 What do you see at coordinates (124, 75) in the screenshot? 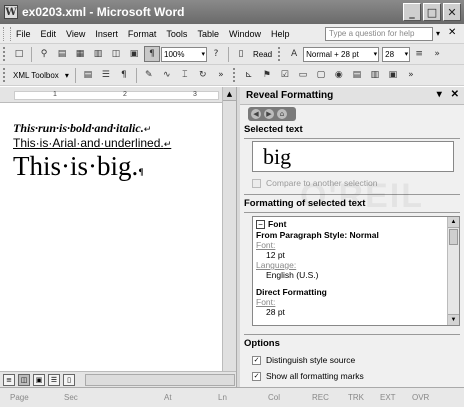
I see `xml-tags-icon: ¶` at bounding box center [124, 75].